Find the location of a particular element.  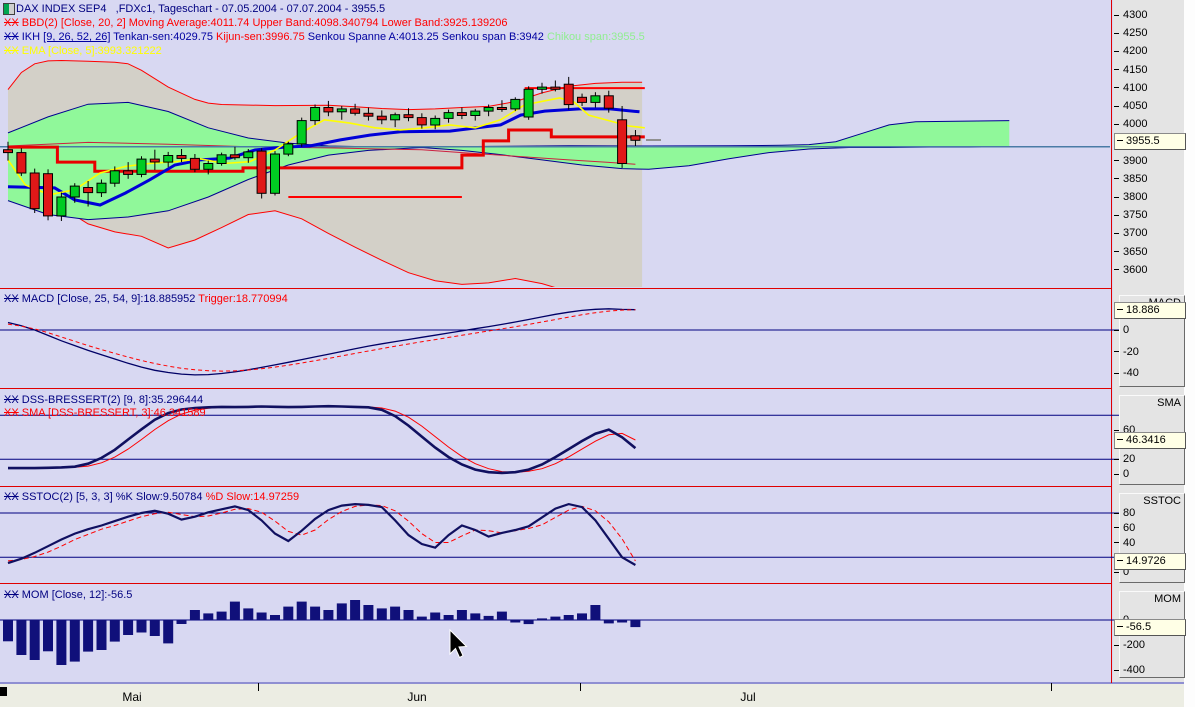

dss-value-box: 46.3416 is located at coordinates (1150, 440).